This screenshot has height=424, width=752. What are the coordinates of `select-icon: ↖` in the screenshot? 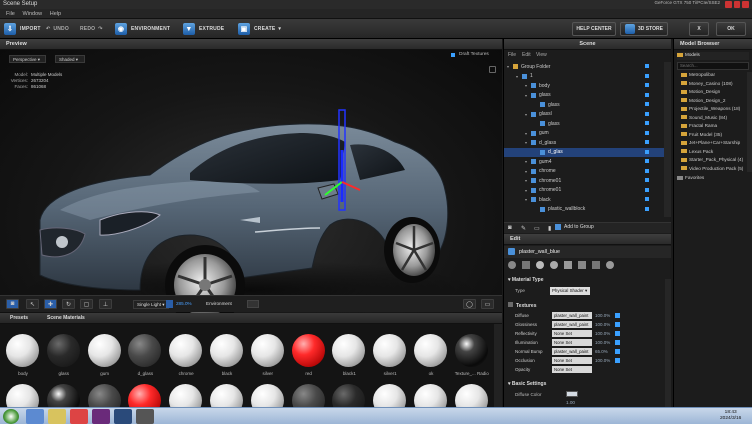 It's located at (32, 304).